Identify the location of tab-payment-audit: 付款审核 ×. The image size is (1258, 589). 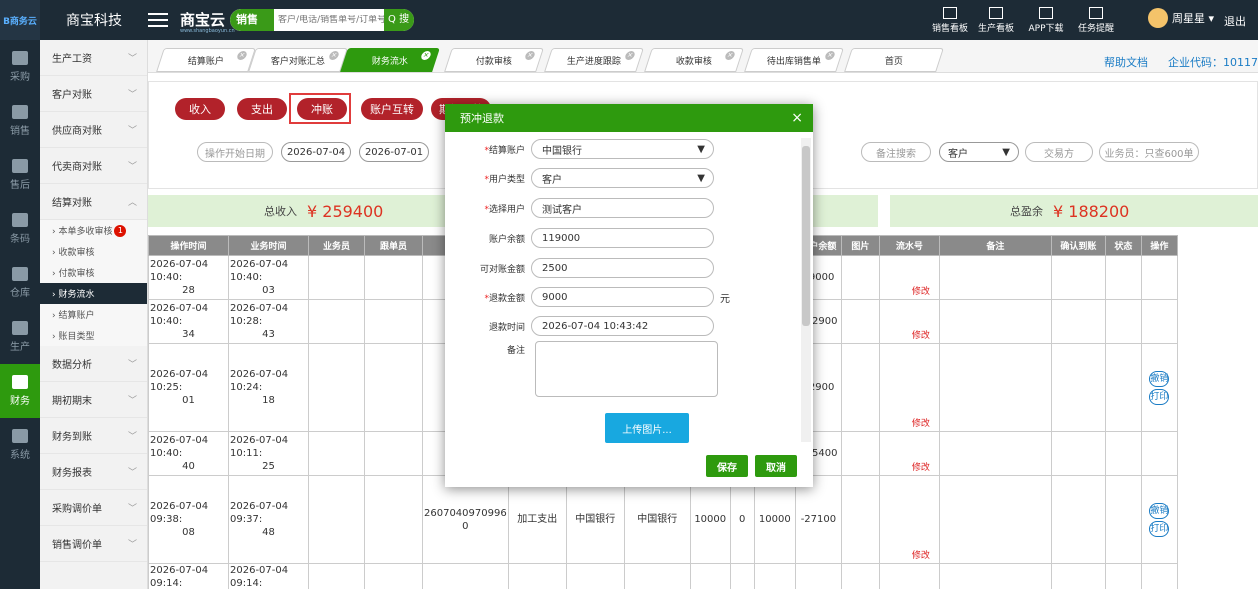
(494, 60).